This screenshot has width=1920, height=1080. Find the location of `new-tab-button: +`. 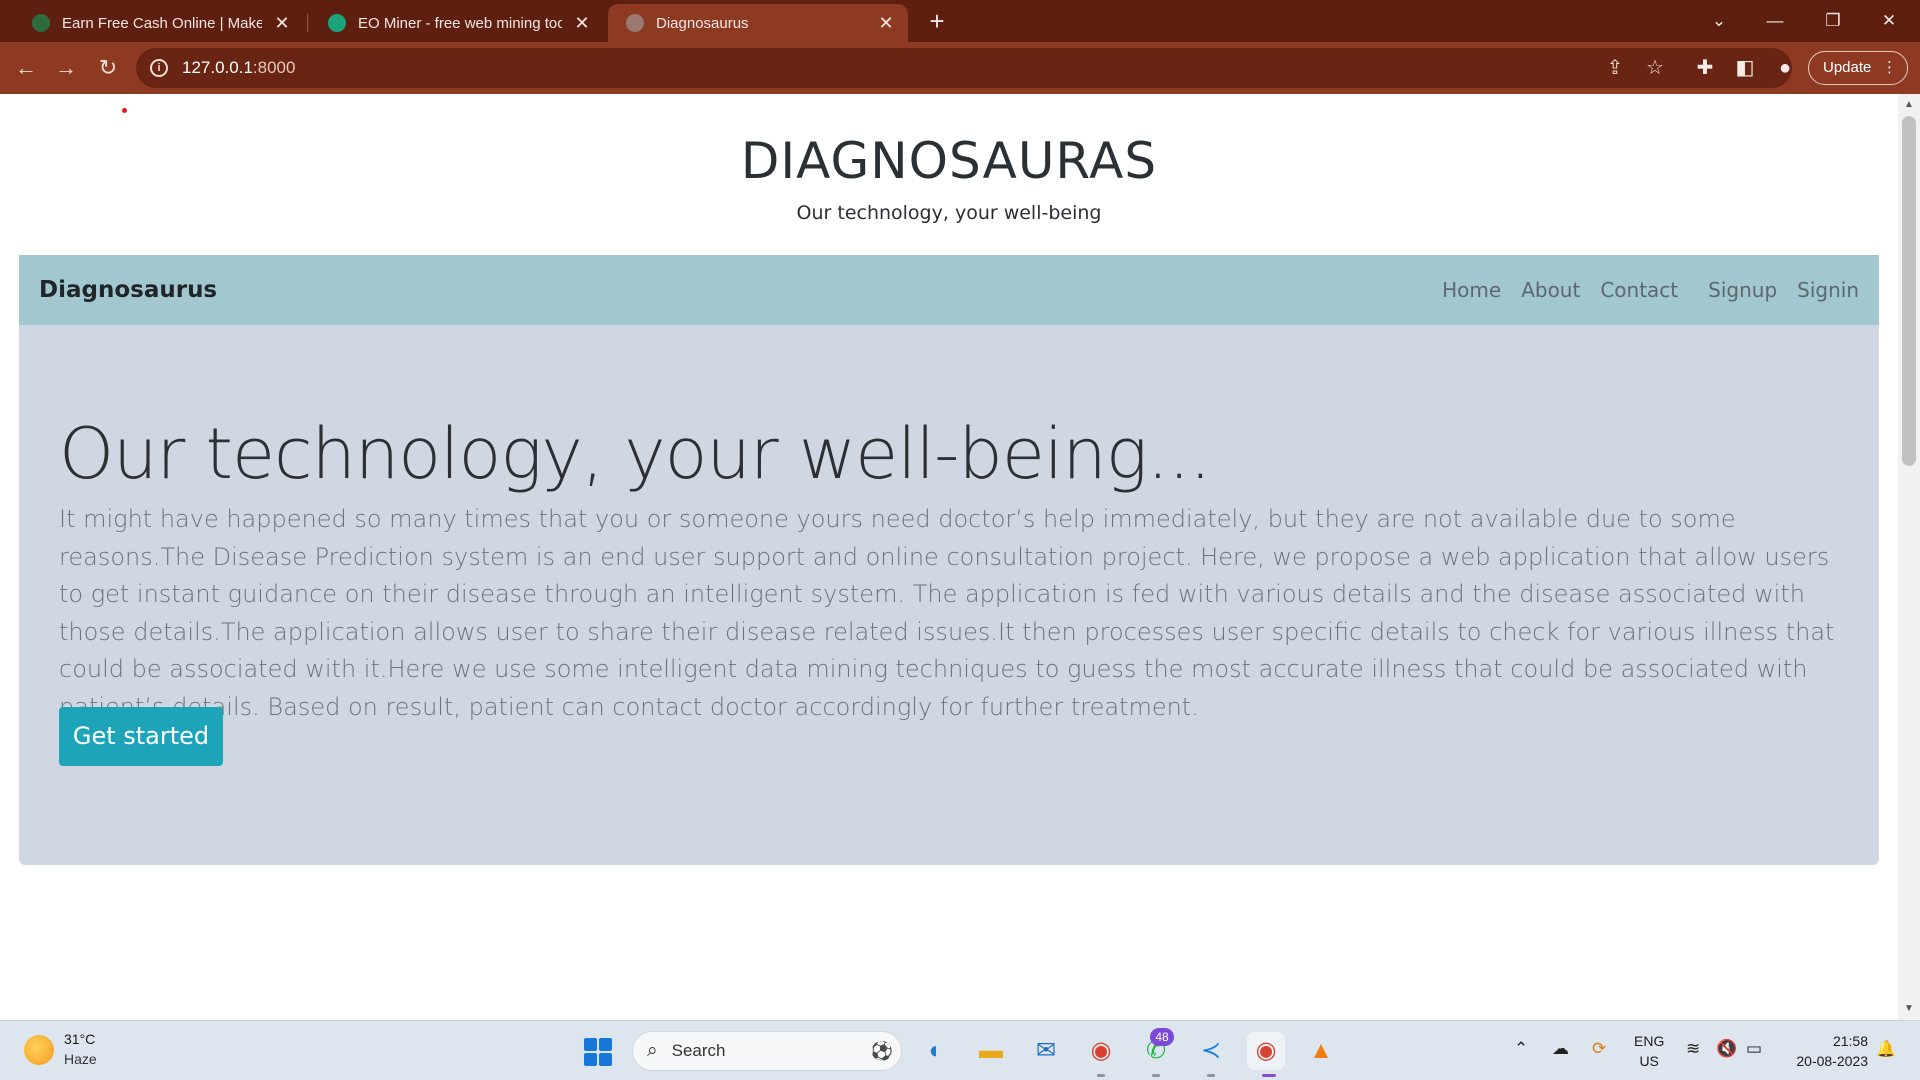

new-tab-button: + is located at coordinates (937, 21).